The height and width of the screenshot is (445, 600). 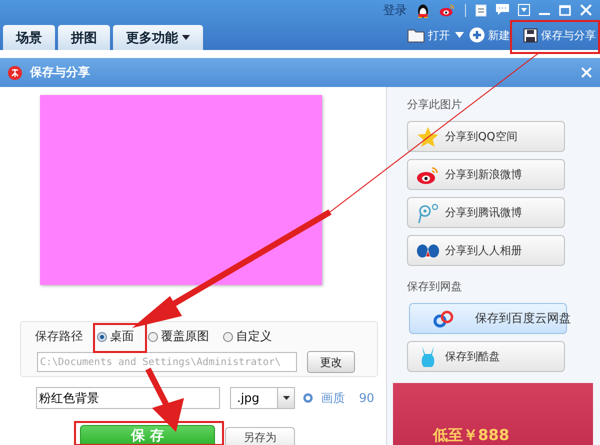 I want to click on dropdown-icon, so click(x=524, y=10).